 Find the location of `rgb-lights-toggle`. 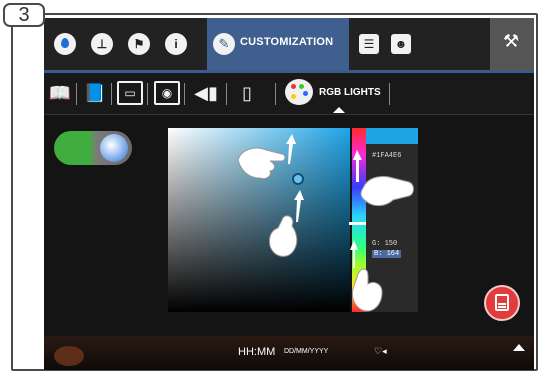

rgb-lights-toggle is located at coordinates (93, 148).